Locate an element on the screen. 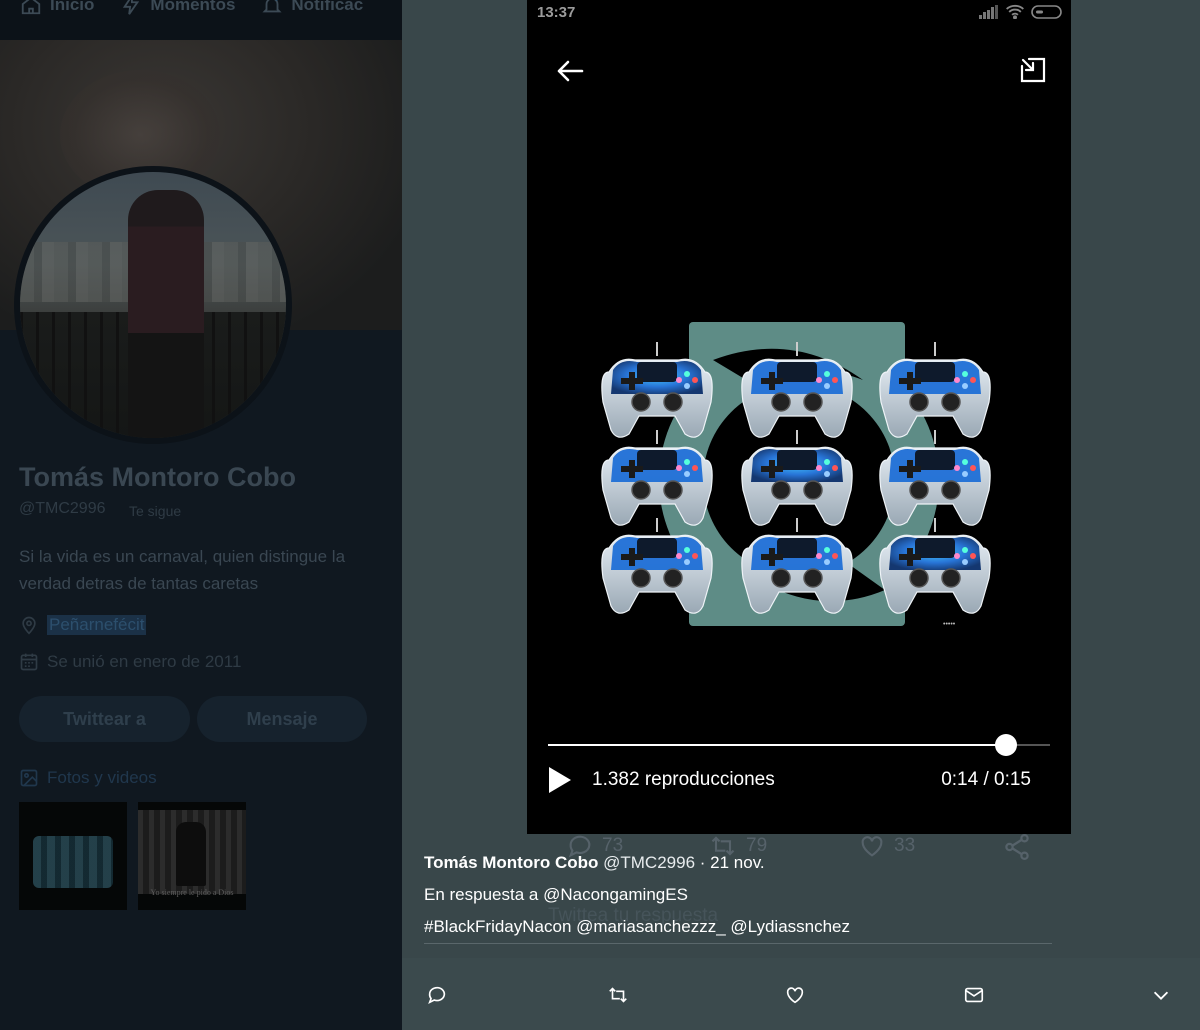  nav-moments: Momentos is located at coordinates (177, 8).